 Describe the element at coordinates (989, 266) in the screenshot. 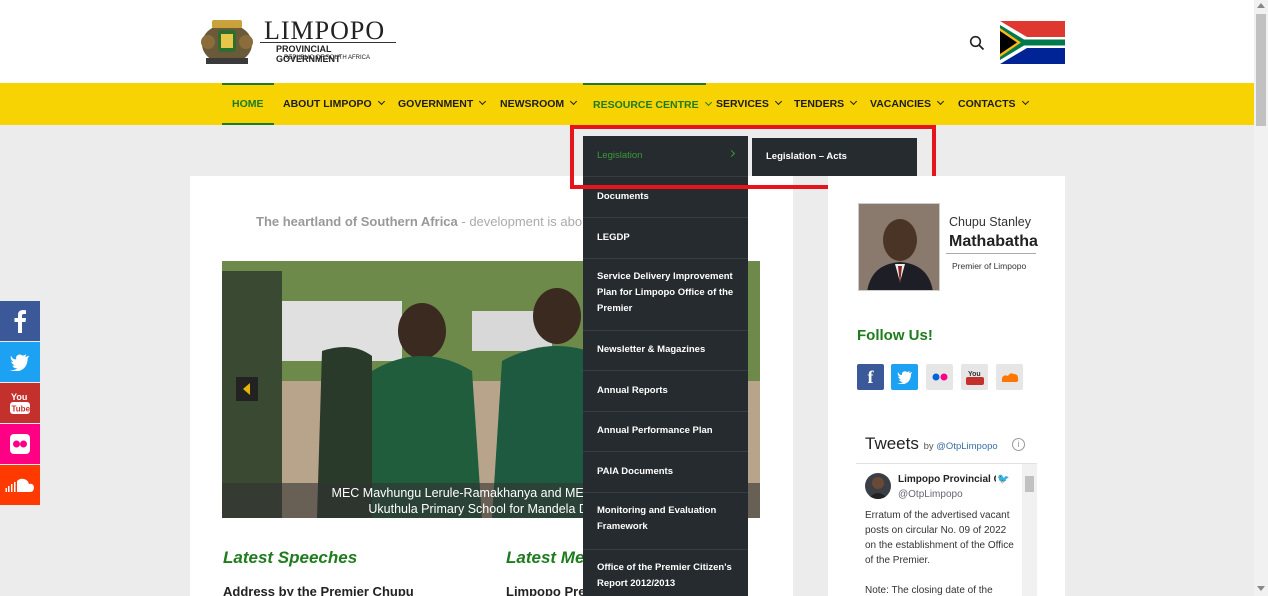

I see `premier-role: Premier of Limpopo` at that location.